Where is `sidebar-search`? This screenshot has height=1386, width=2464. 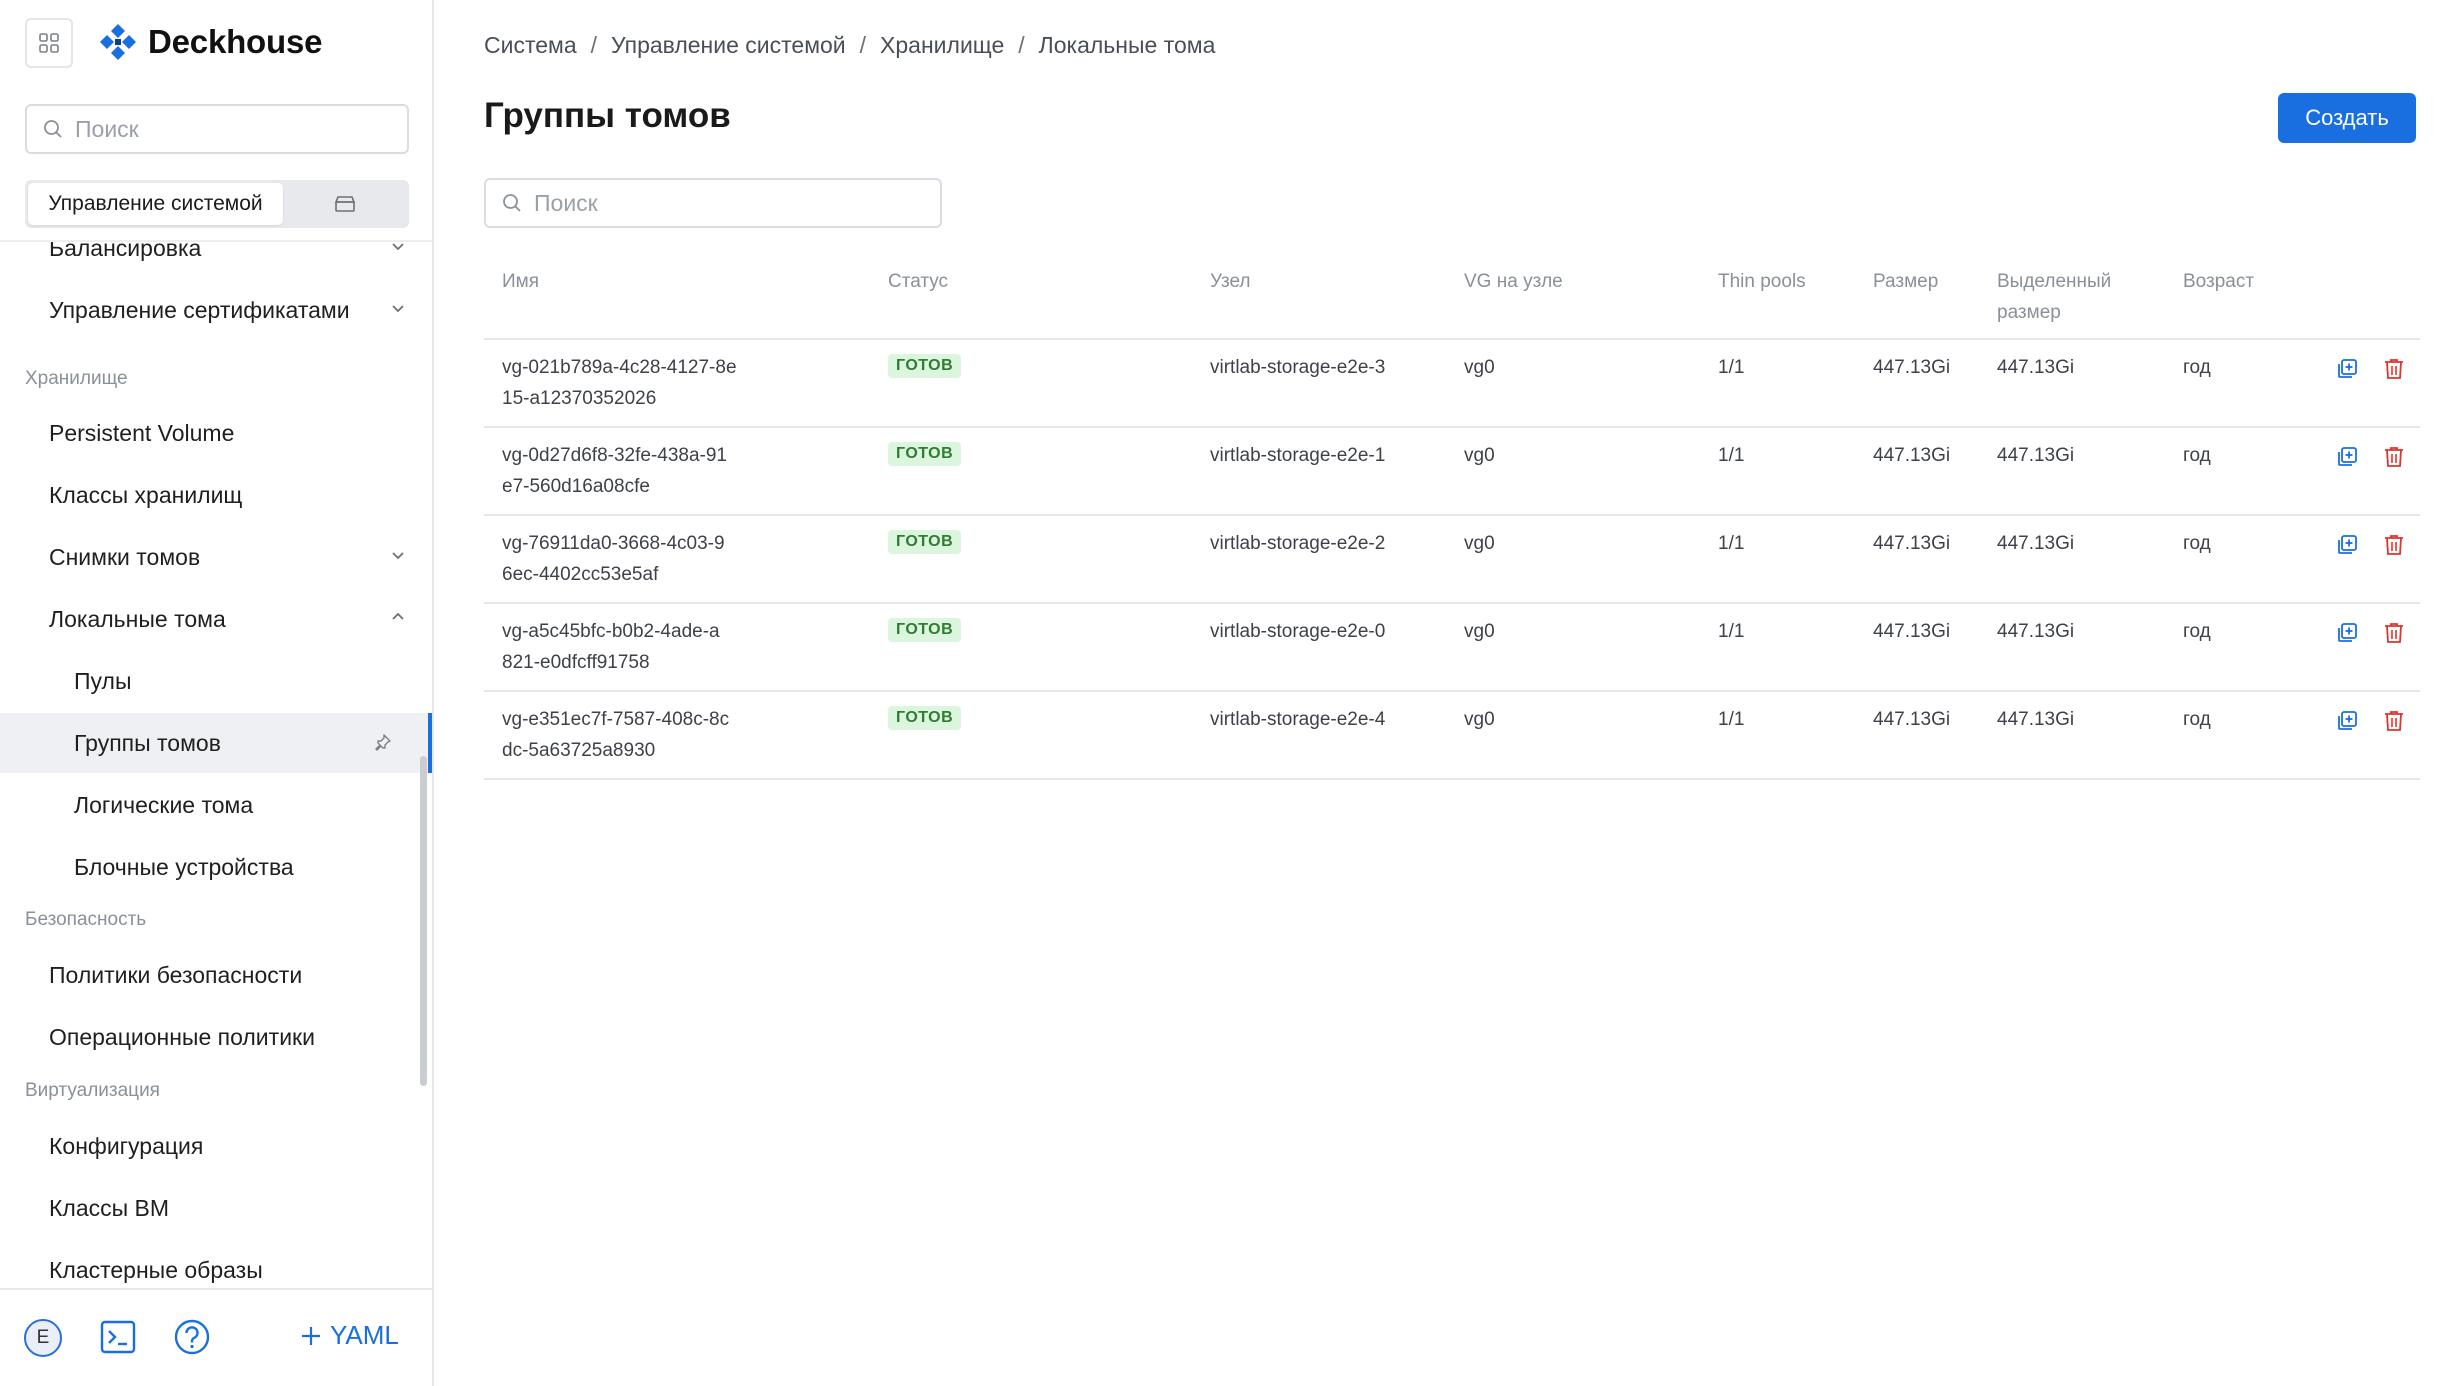
sidebar-search is located at coordinates (217, 129).